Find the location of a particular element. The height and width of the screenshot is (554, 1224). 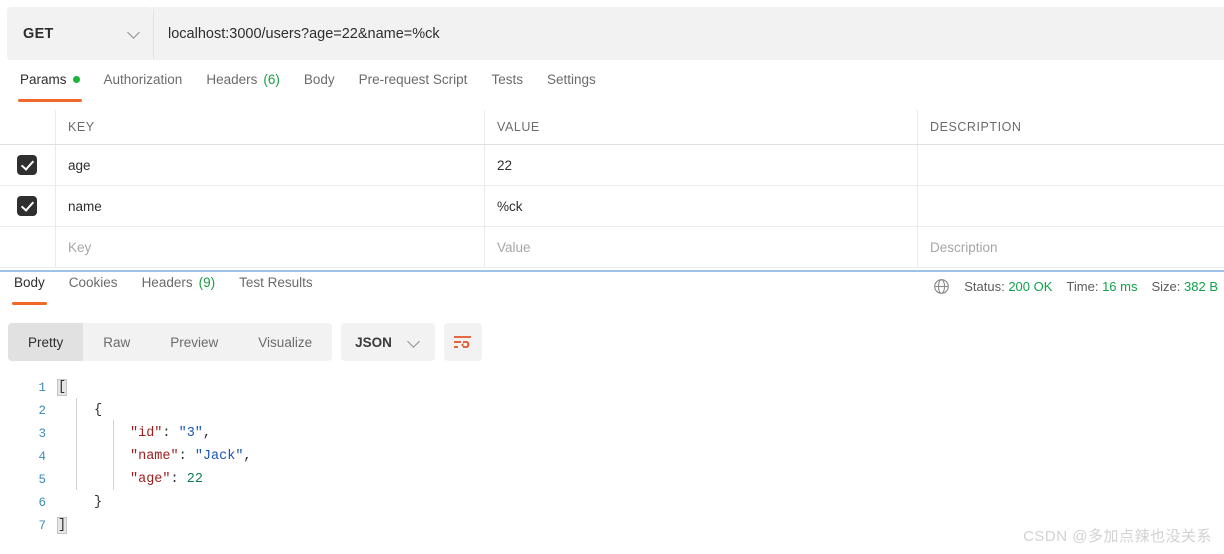

code-token: [ is located at coordinates (62, 387).